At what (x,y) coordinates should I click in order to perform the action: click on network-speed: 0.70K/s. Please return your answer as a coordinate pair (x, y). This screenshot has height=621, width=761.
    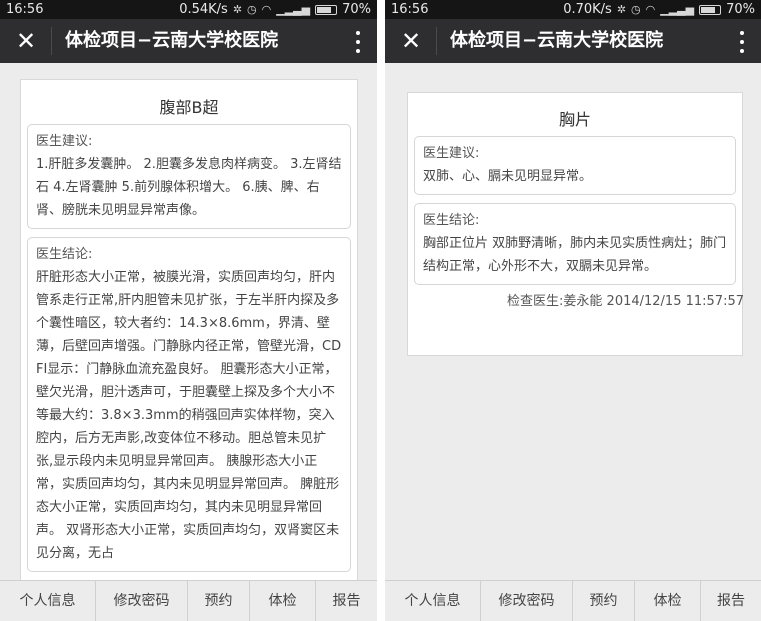
    Looking at the image, I should click on (587, 9).